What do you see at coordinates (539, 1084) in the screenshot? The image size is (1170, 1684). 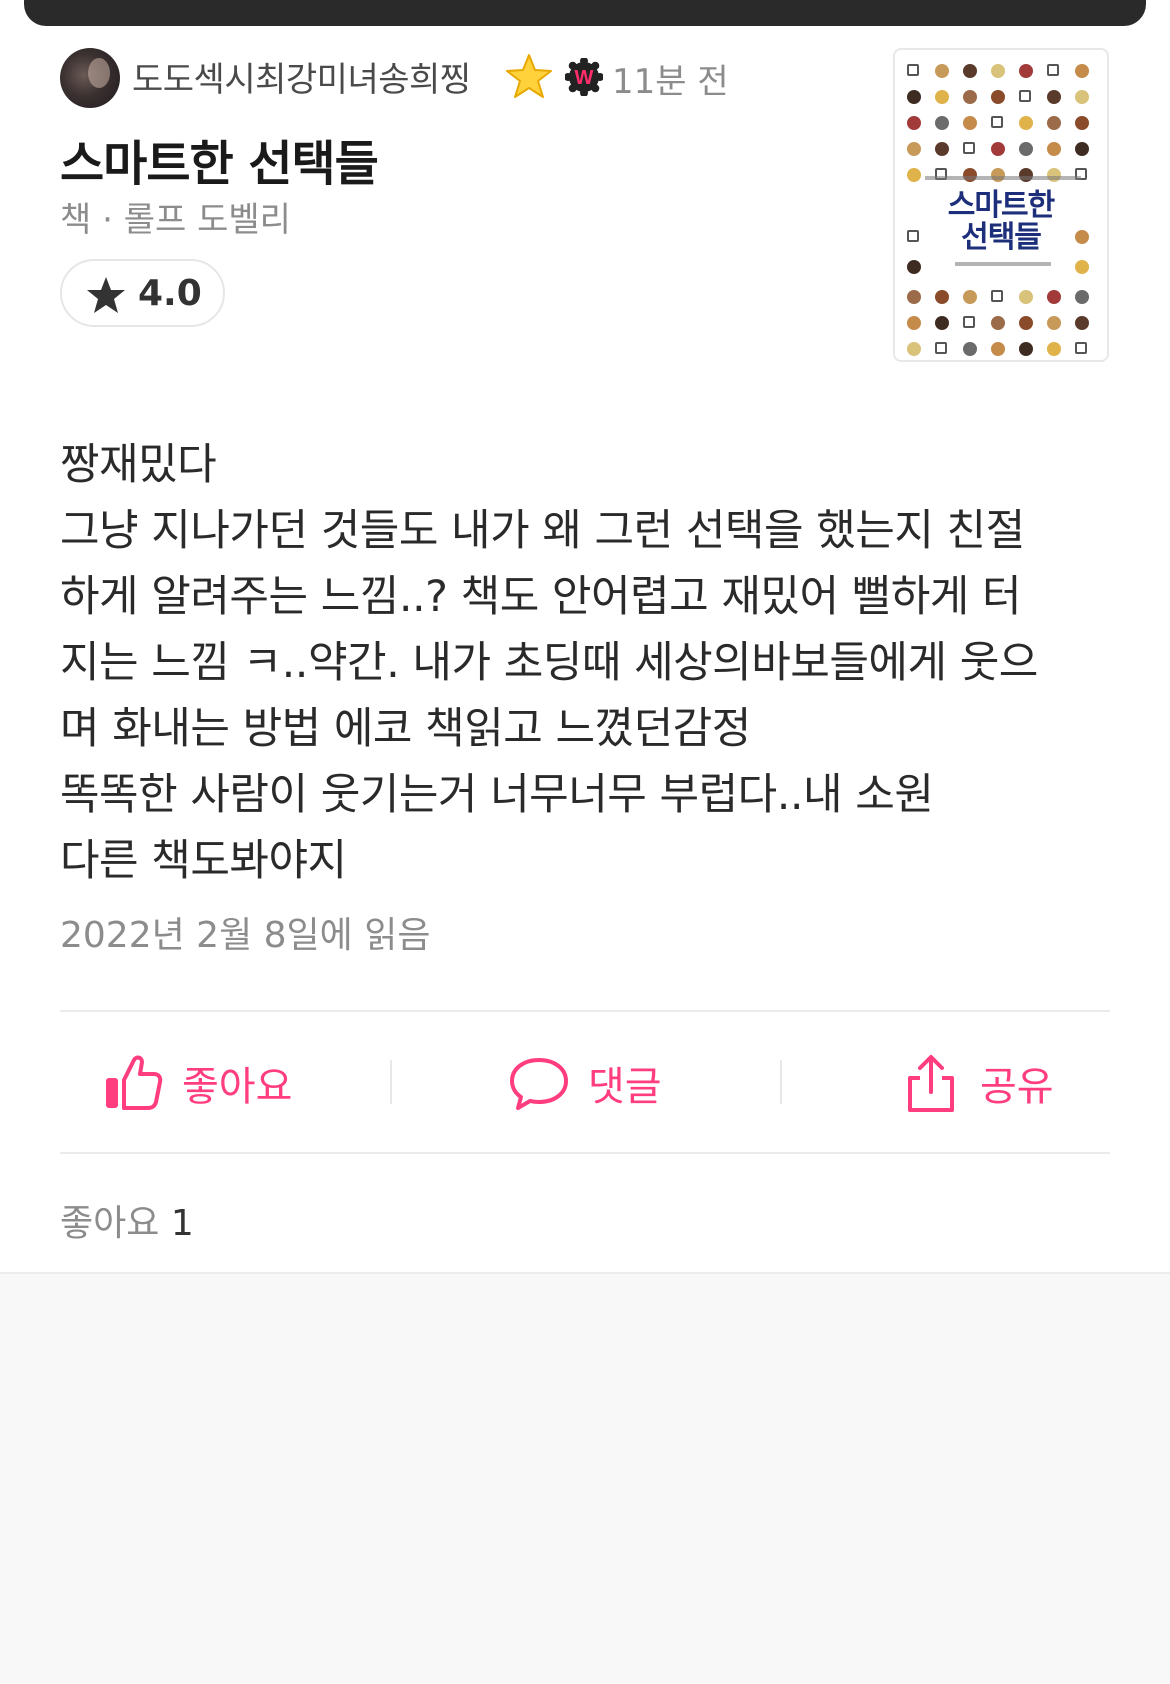 I see `speech-bubble-icon` at bounding box center [539, 1084].